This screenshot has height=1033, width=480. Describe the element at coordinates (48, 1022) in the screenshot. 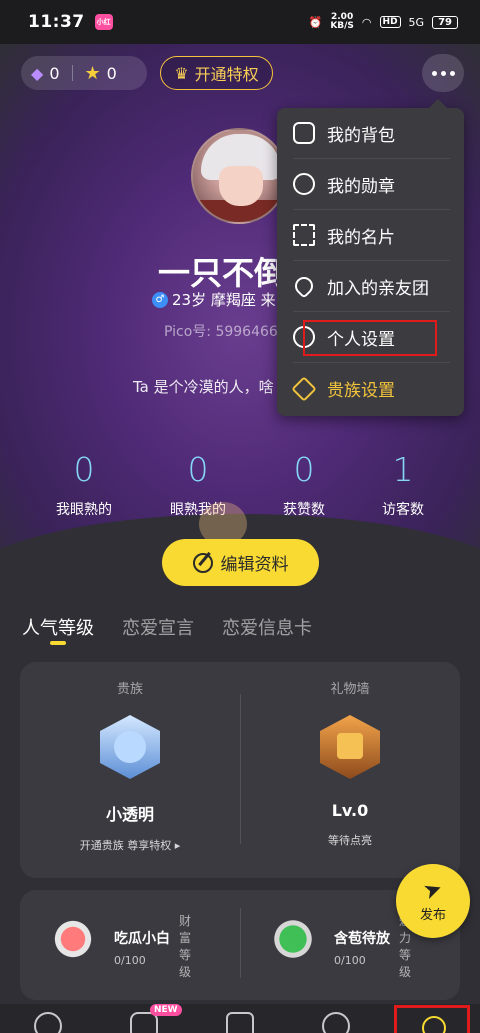

I see `nav-discover-icon` at that location.